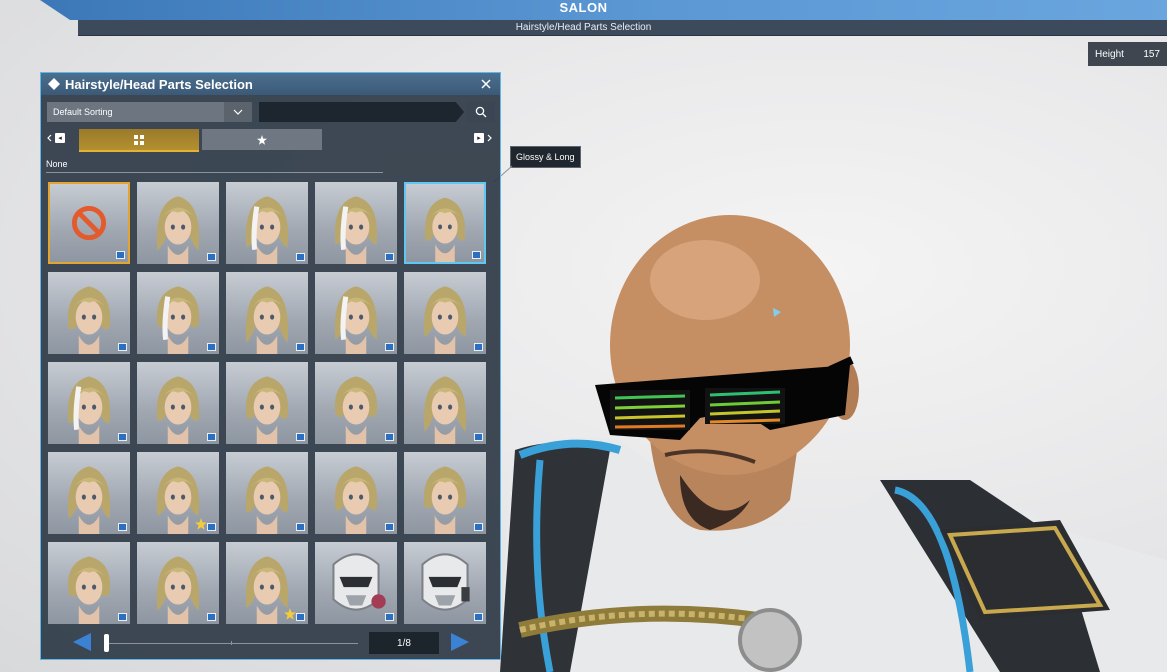  What do you see at coordinates (178, 583) in the screenshot?
I see `item-wavy-bob` at bounding box center [178, 583].